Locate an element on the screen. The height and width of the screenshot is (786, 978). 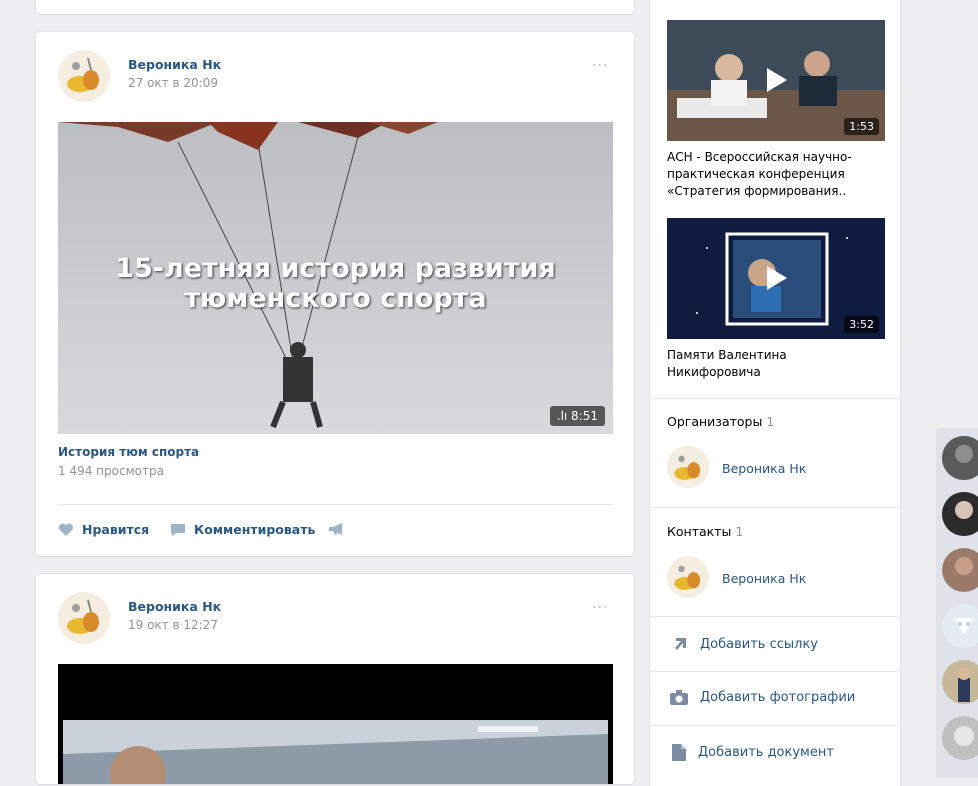
add-document-button: Добавить документ is located at coordinates (753, 752).